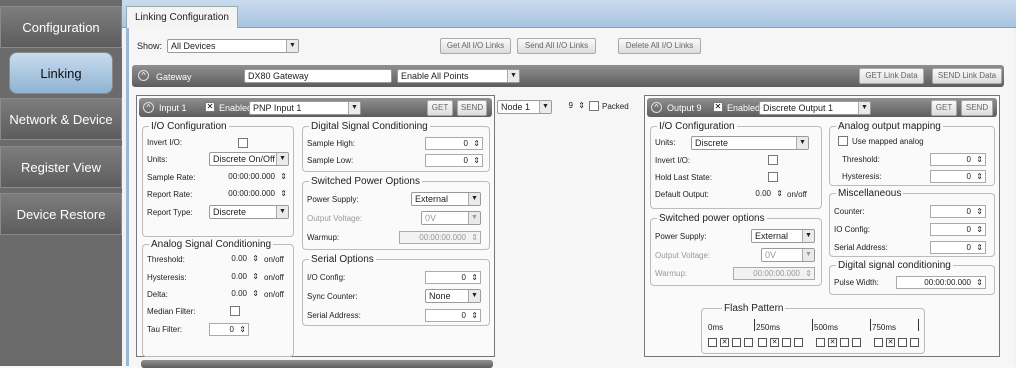 The width and height of the screenshot is (1016, 368). What do you see at coordinates (659, 46) in the screenshot?
I see `delete-all-links-button: Delete All I/O Links` at bounding box center [659, 46].